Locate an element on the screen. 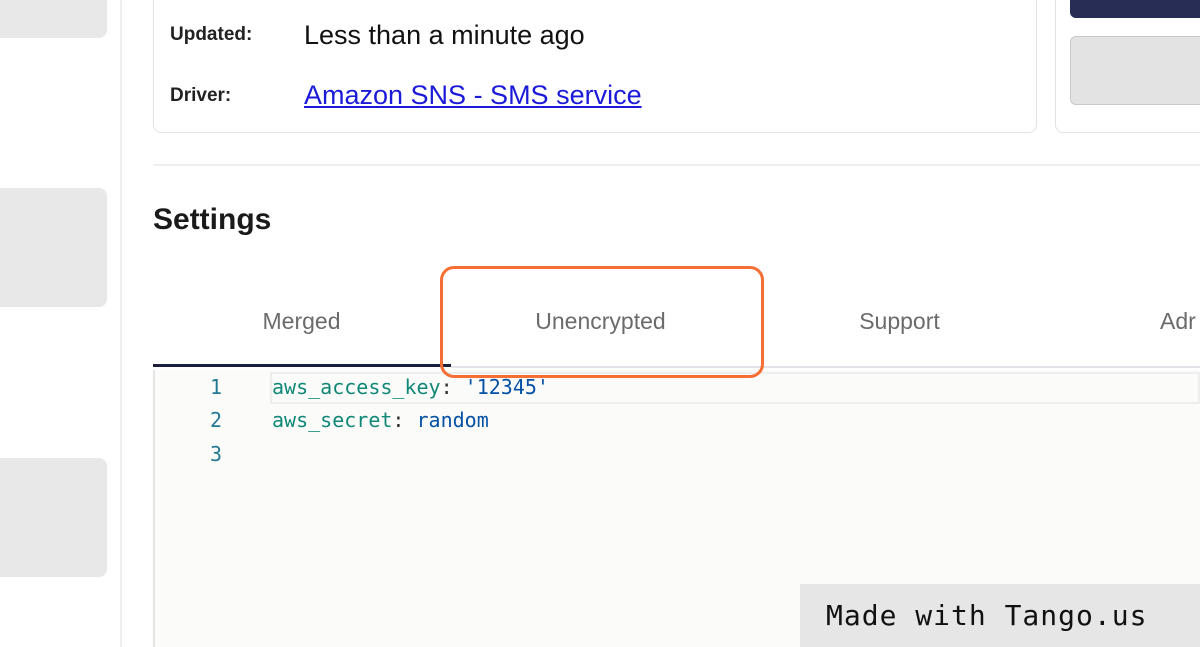 This screenshot has width=1200, height=647. active-tab-indicator is located at coordinates (302, 365).